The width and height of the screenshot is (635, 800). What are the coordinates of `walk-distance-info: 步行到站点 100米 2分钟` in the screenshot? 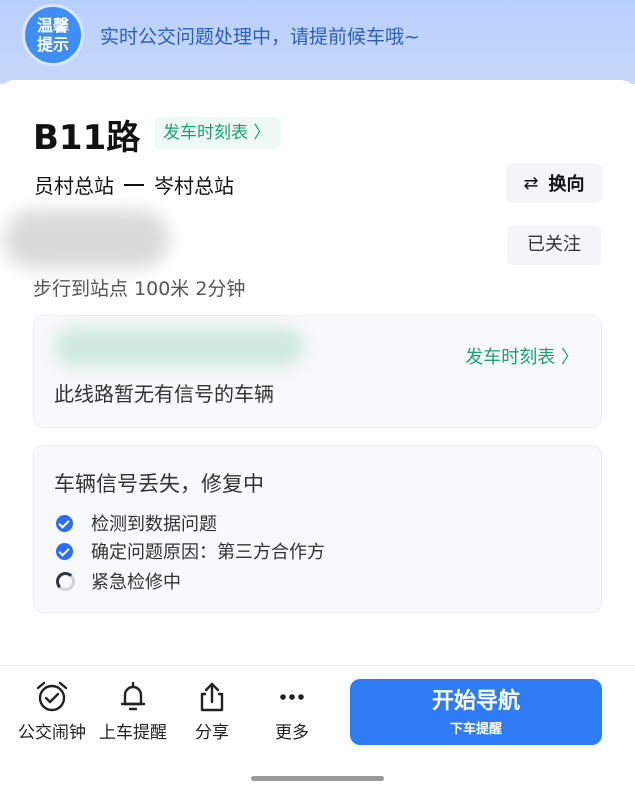 It's located at (139, 289).